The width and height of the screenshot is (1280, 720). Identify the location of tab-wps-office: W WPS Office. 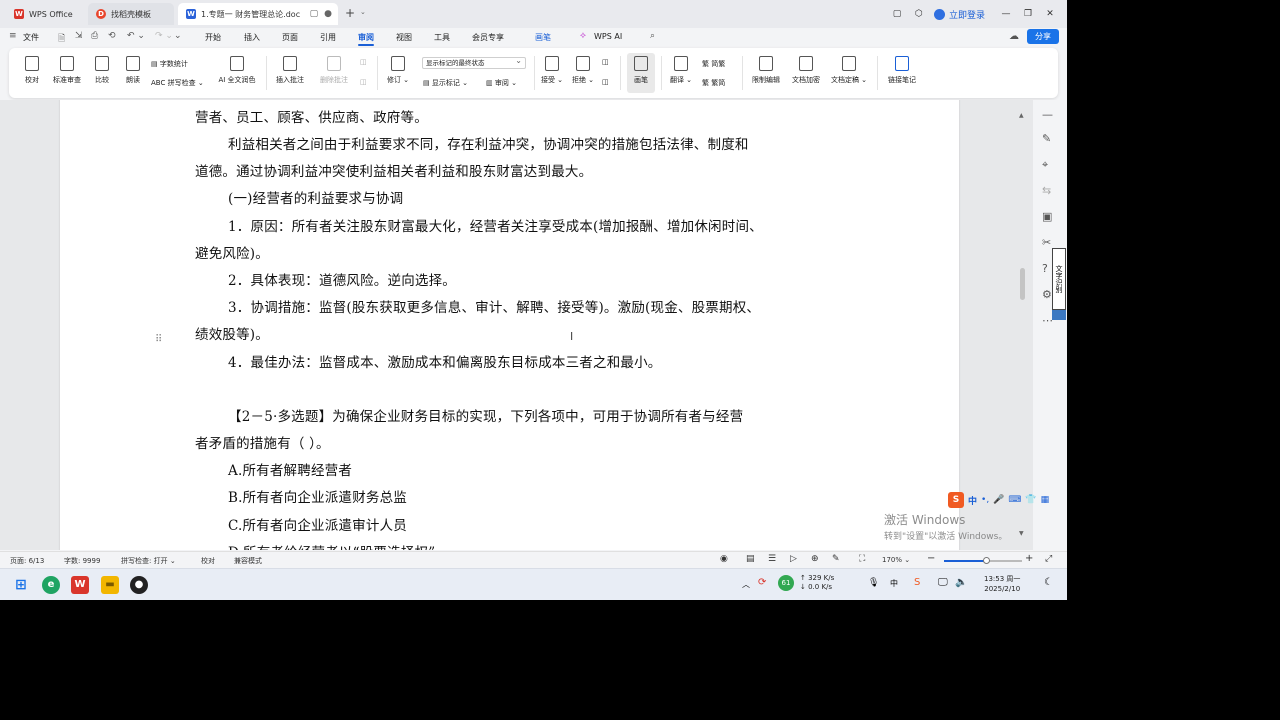
(45, 14).